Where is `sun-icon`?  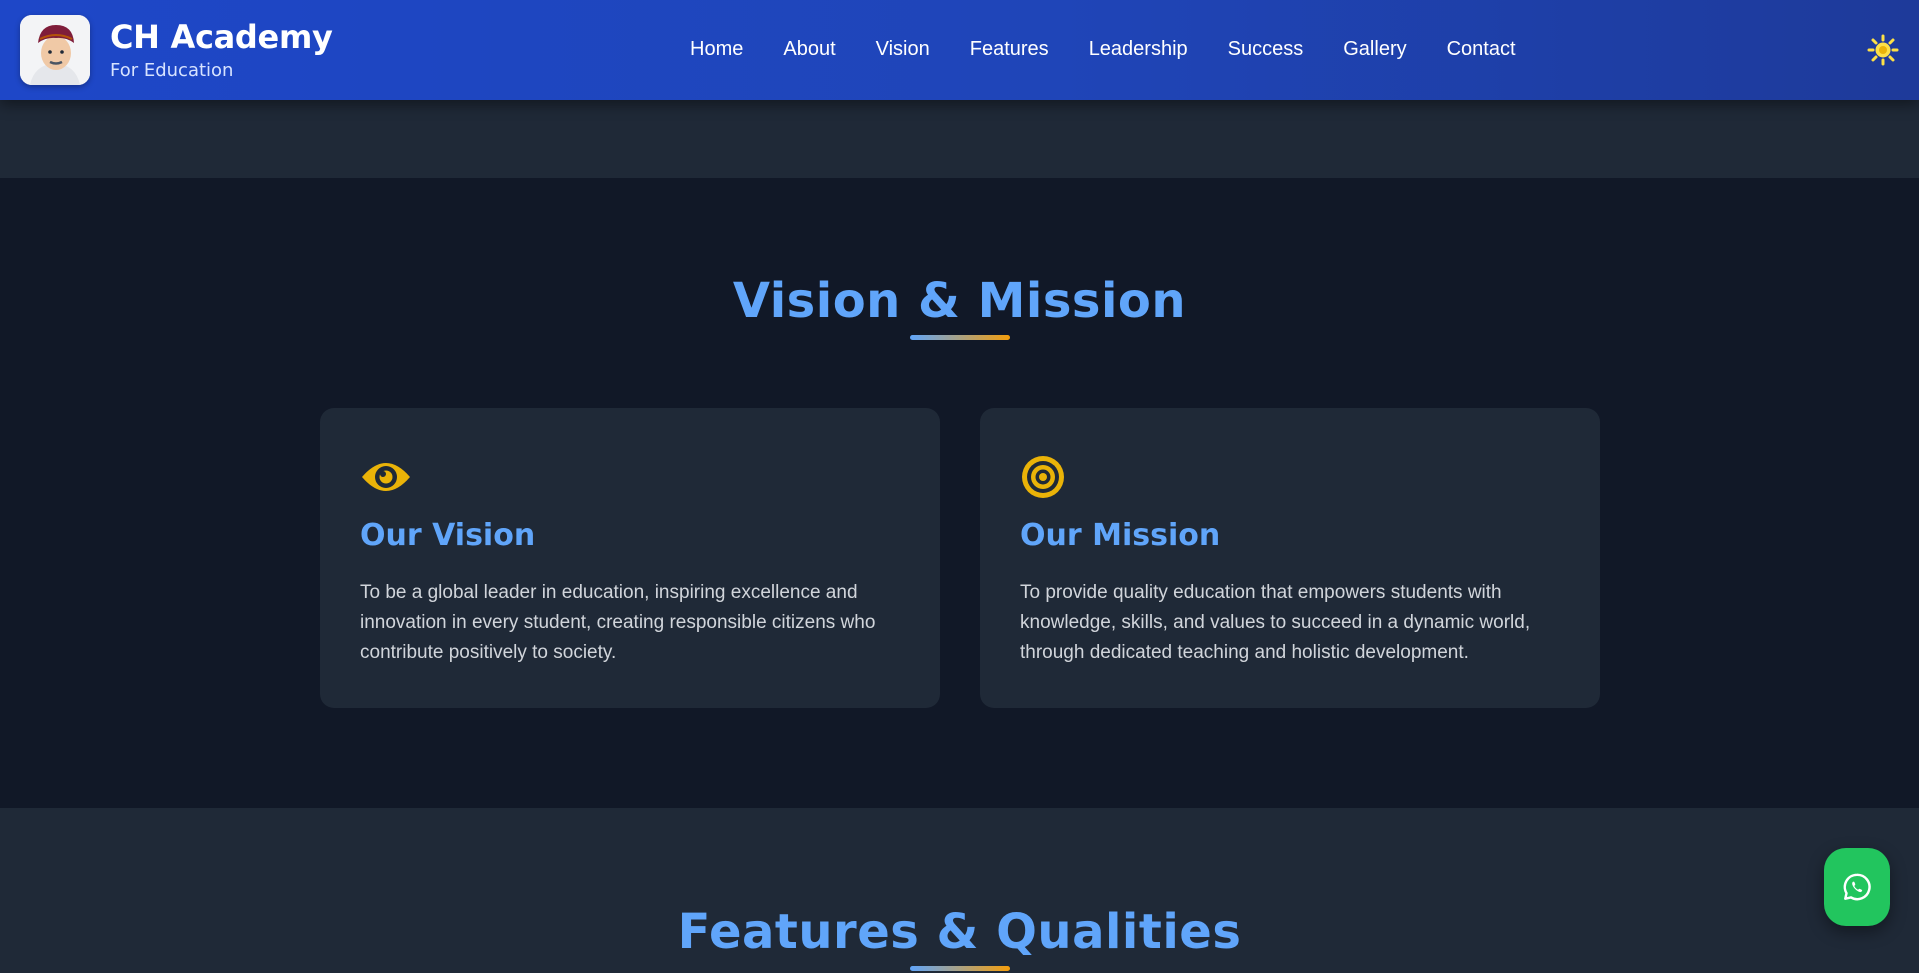
sun-icon is located at coordinates (1883, 50).